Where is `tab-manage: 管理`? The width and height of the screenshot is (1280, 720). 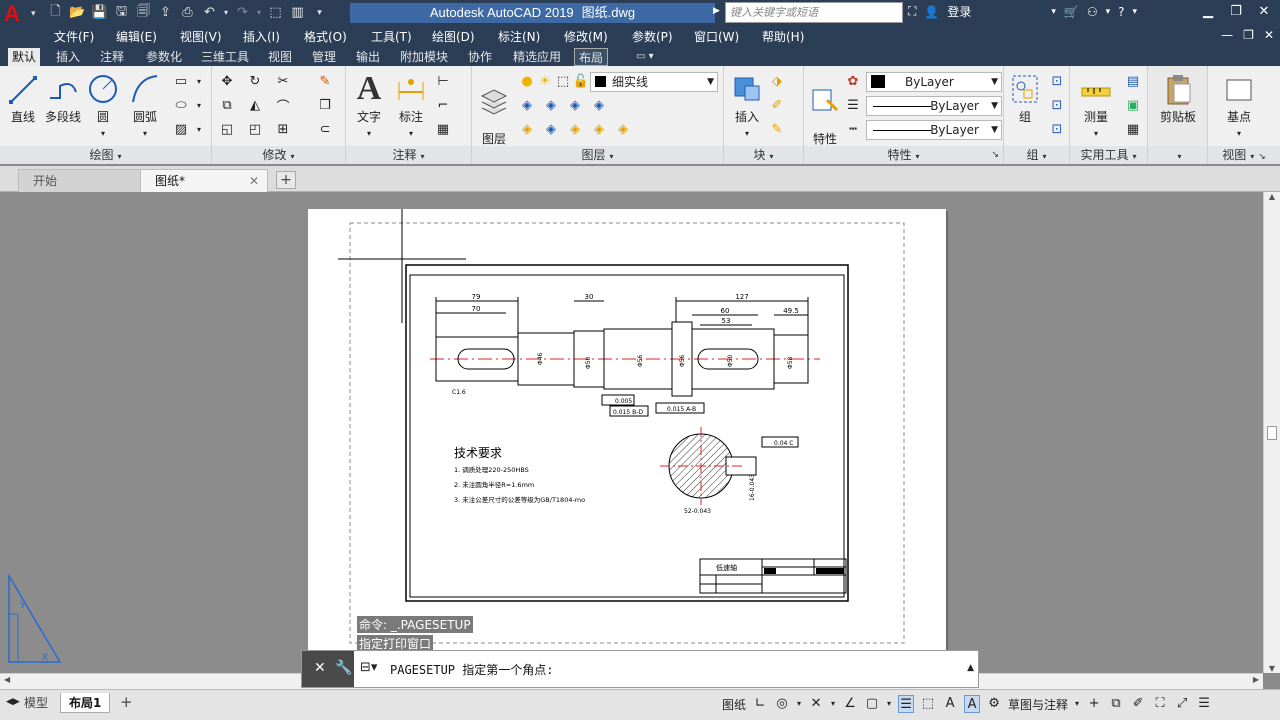
tab-manage: 管理 is located at coordinates (324, 57).